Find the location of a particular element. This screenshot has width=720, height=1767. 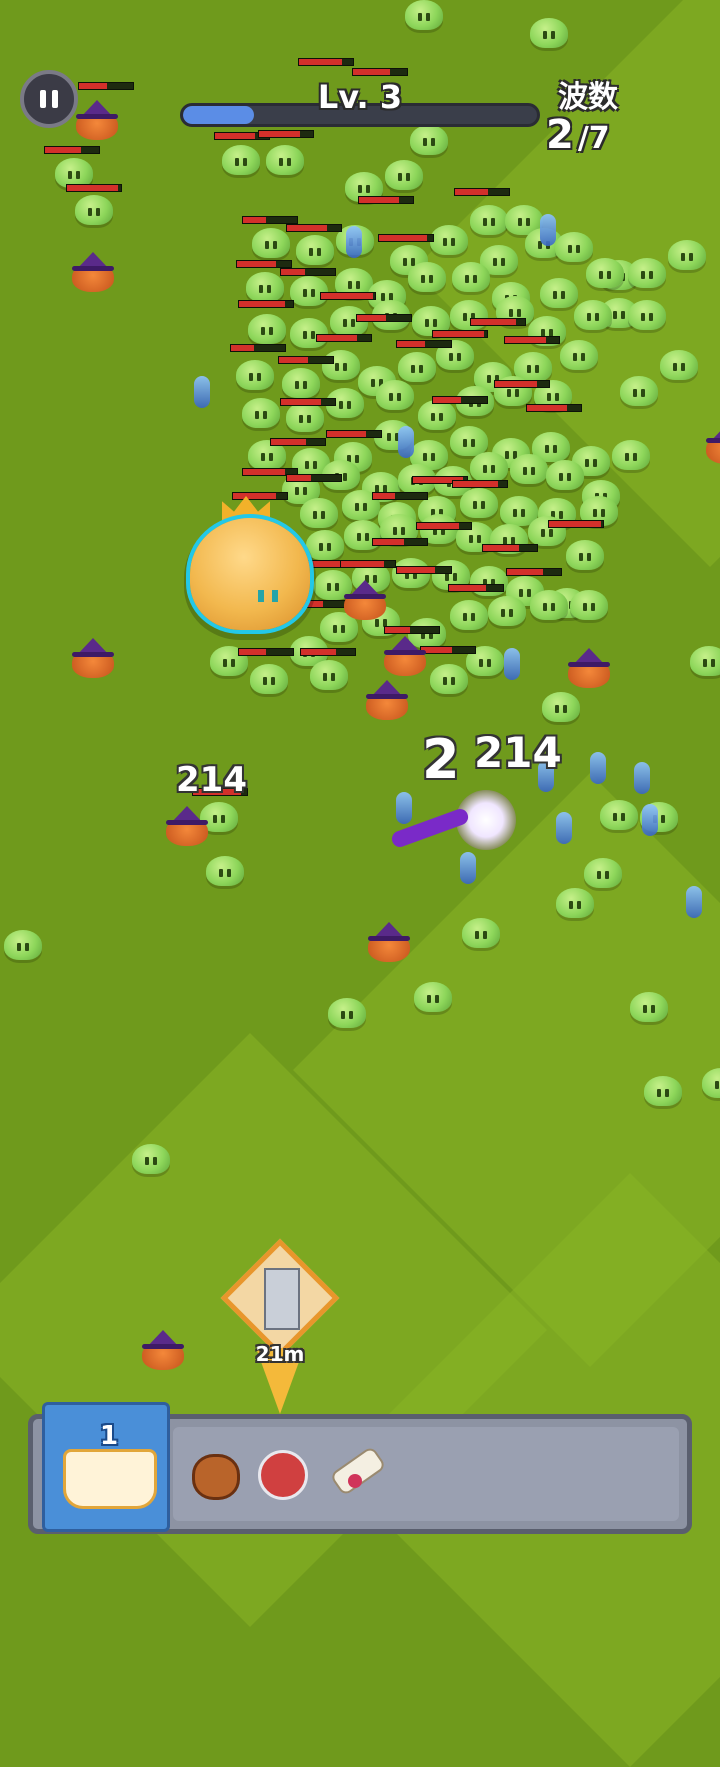

objective-marker: 21m is located at coordinates (280, 1329).